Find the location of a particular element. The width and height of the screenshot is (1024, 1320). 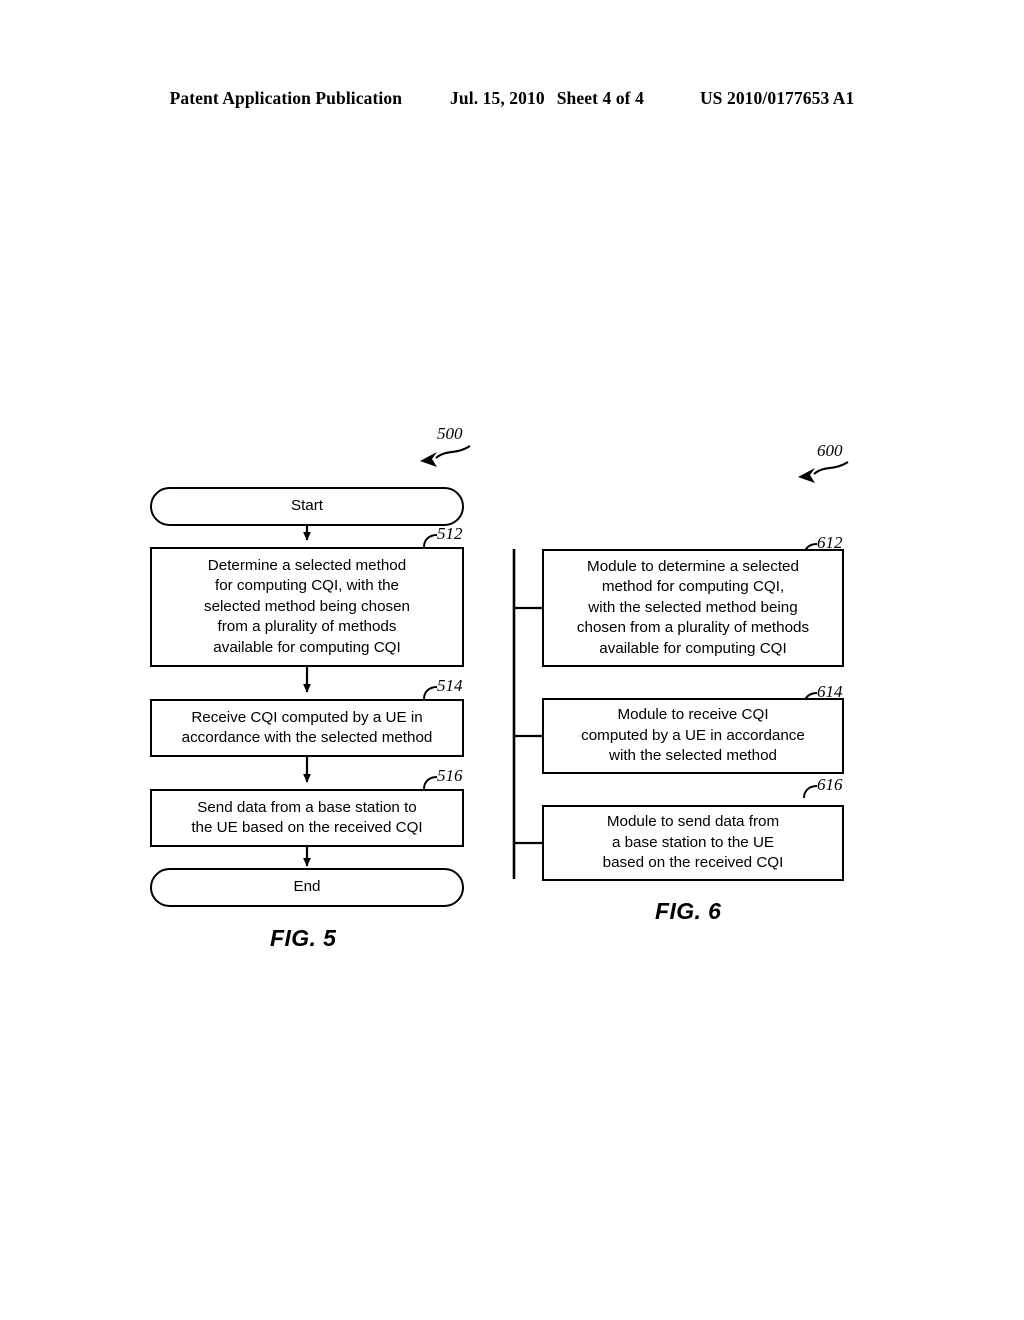

module-bus-line is located at coordinates (527, 714).